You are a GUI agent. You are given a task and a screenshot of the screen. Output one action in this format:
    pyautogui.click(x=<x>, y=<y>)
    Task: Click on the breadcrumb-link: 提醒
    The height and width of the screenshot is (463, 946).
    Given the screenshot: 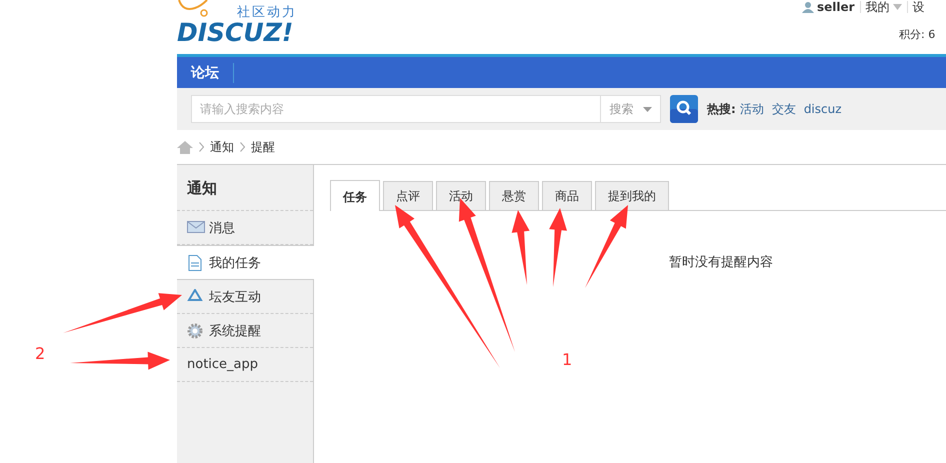 What is the action you would take?
    pyautogui.click(x=263, y=147)
    